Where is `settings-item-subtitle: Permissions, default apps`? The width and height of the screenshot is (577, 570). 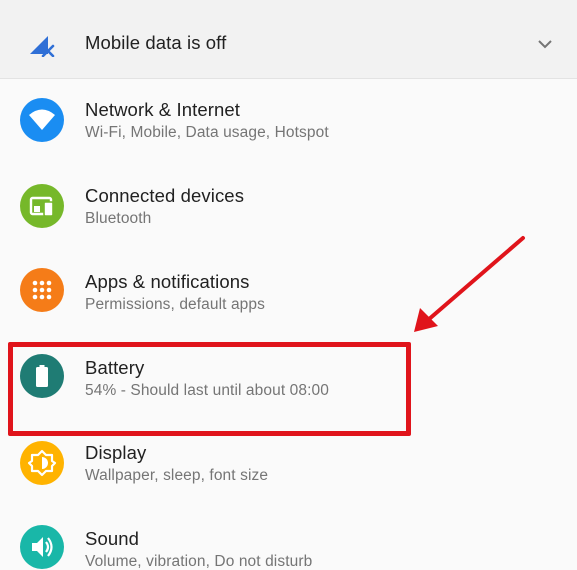
settings-item-subtitle: Permissions, default apps is located at coordinates (175, 304).